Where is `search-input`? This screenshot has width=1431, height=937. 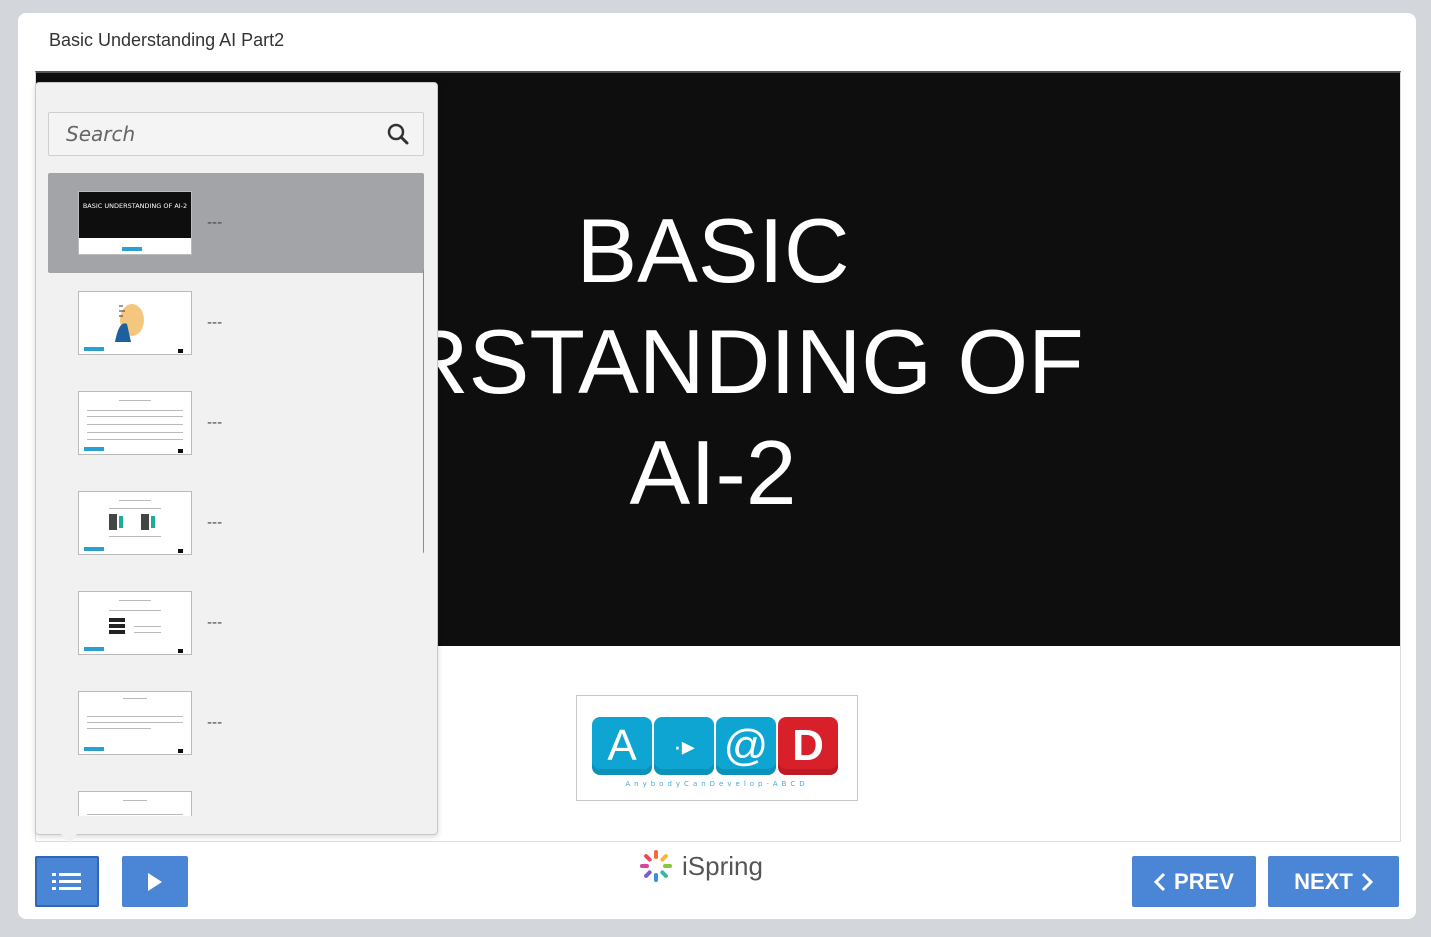
search-input is located at coordinates (217, 134).